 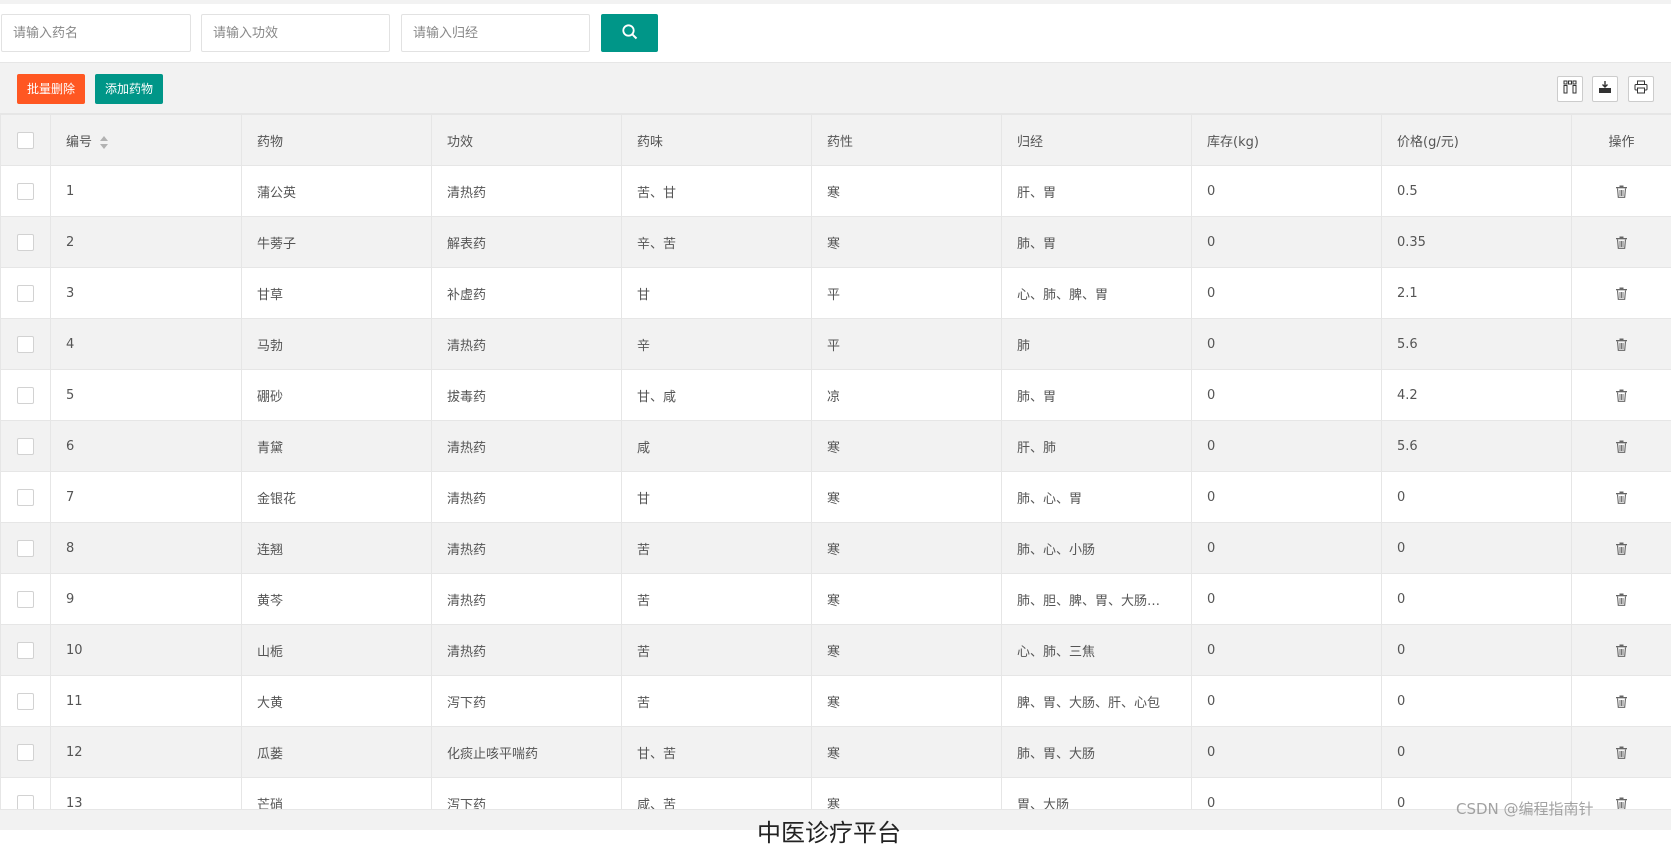 What do you see at coordinates (146, 599) in the screenshot?
I see `cell-id: 9` at bounding box center [146, 599].